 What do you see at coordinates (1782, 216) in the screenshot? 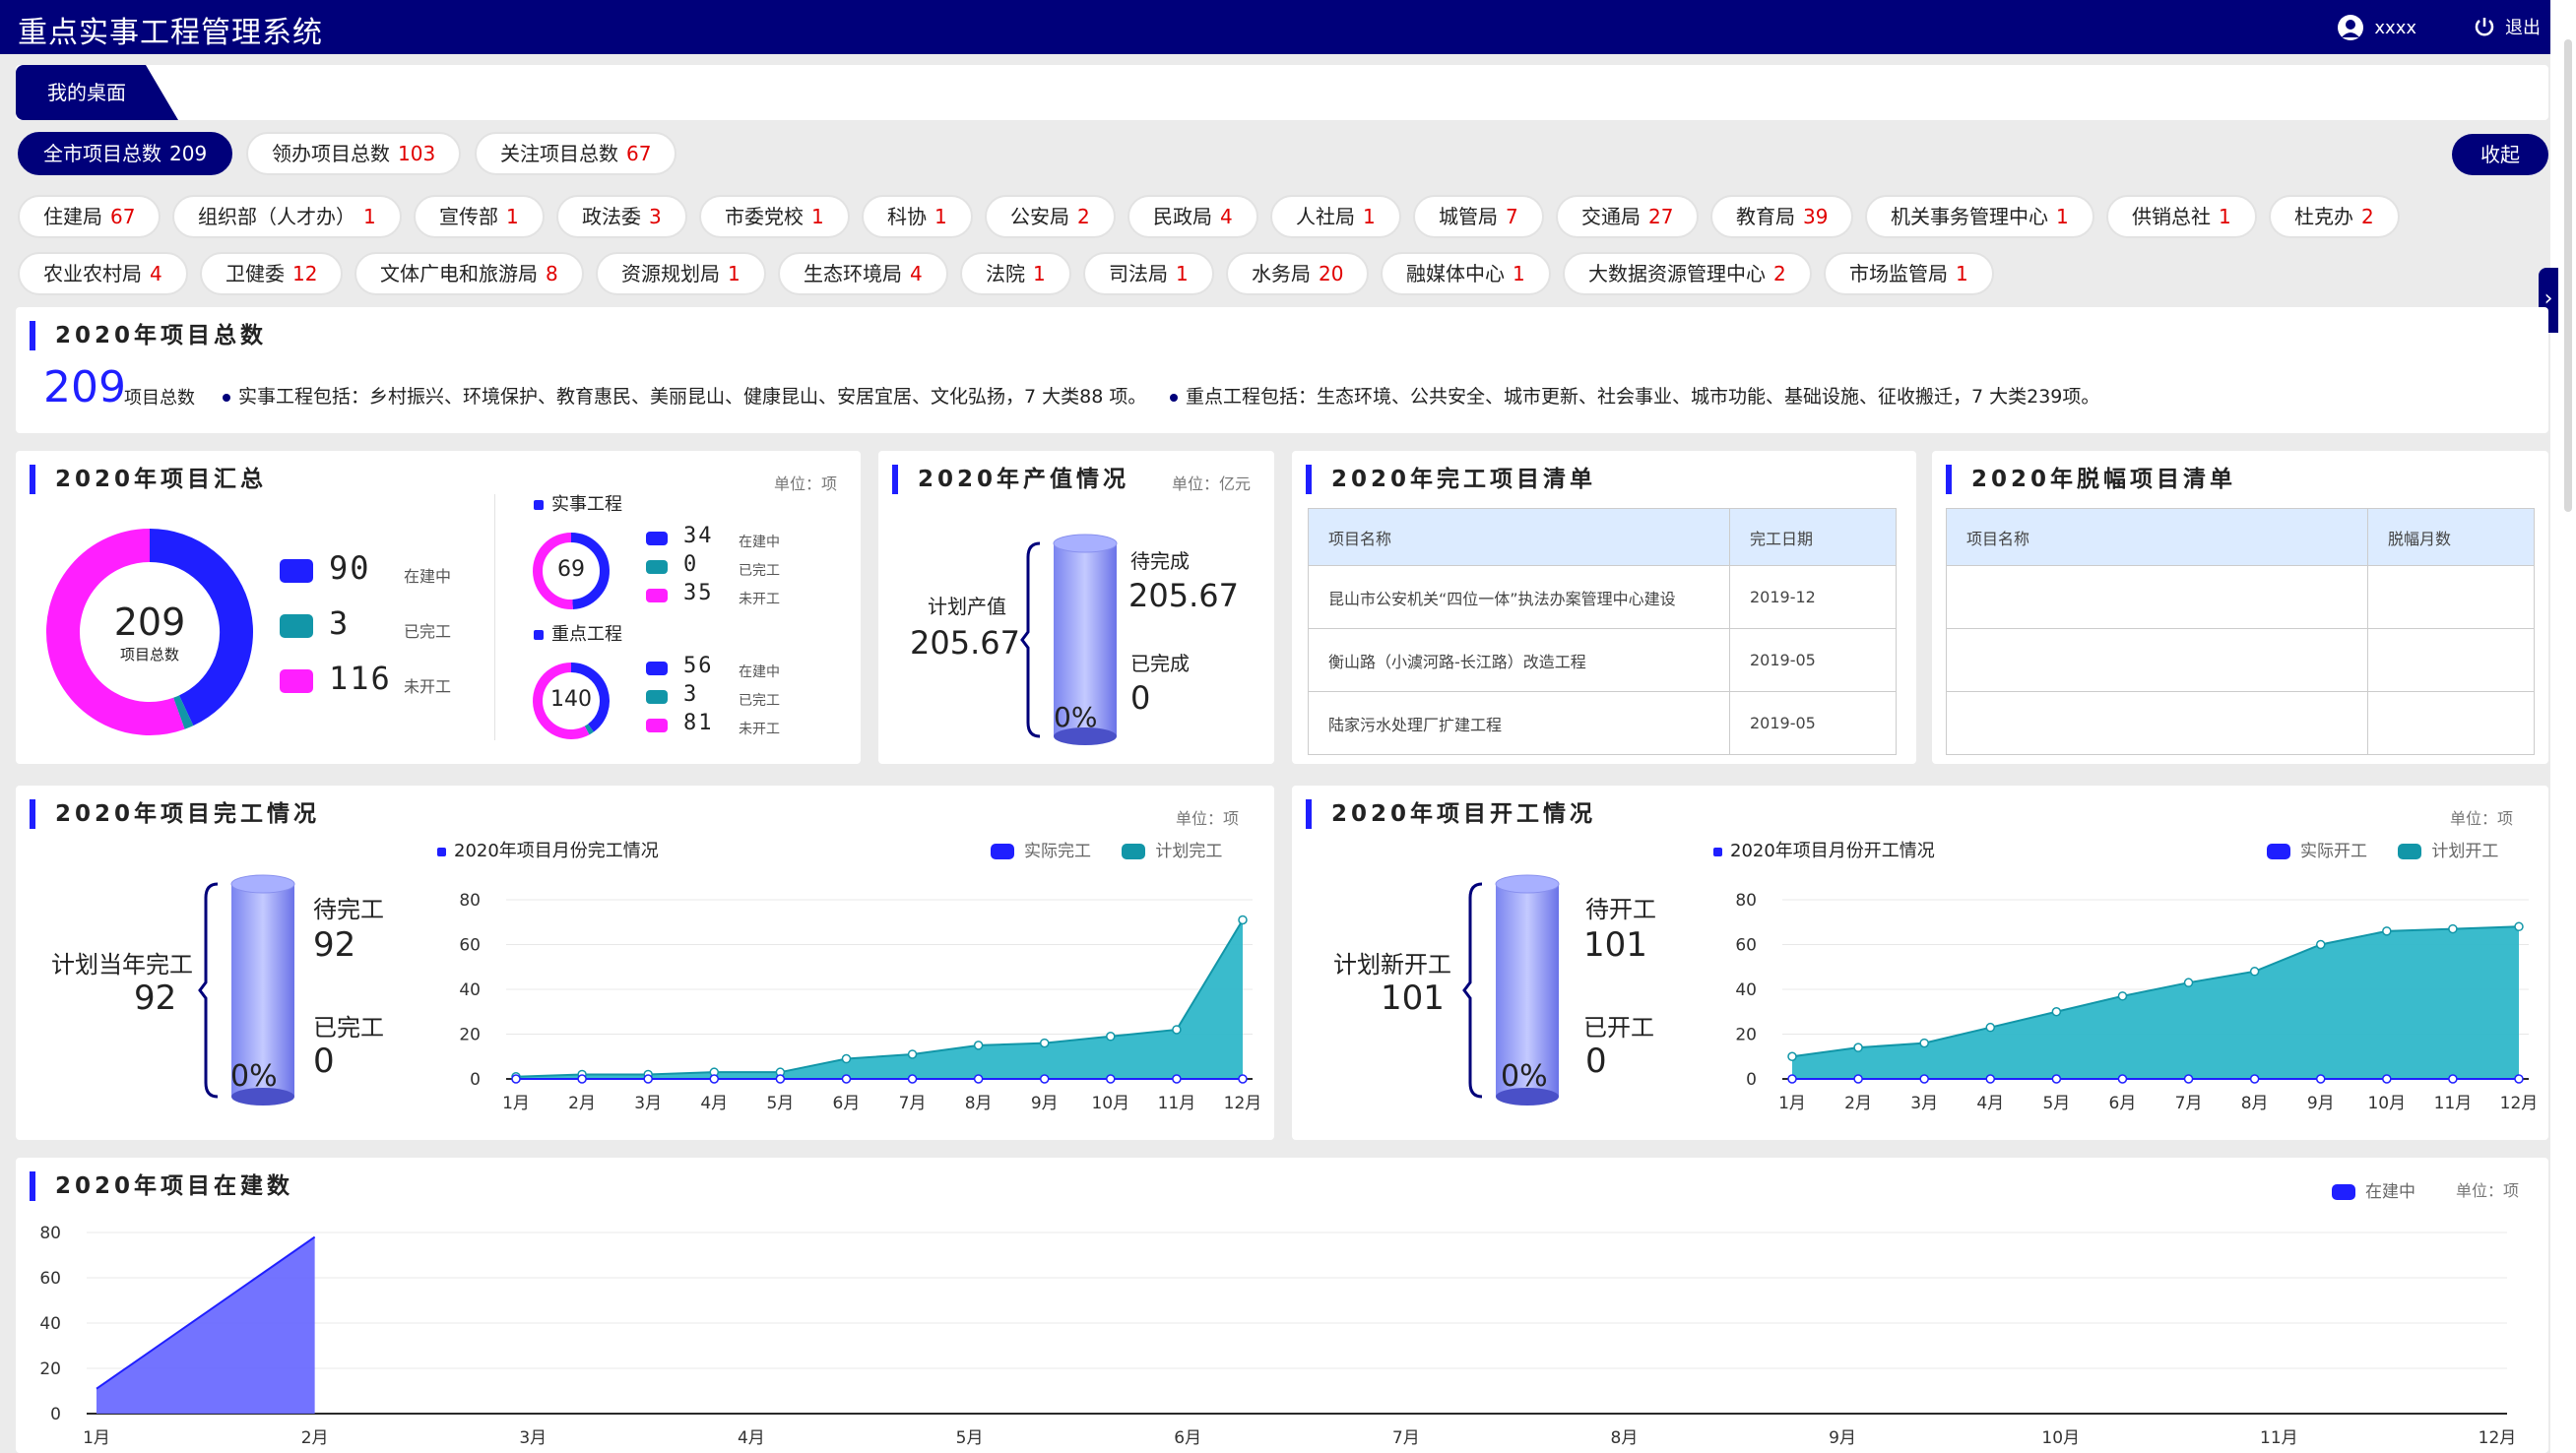
I see `filter-chip: 教育局 39` at bounding box center [1782, 216].